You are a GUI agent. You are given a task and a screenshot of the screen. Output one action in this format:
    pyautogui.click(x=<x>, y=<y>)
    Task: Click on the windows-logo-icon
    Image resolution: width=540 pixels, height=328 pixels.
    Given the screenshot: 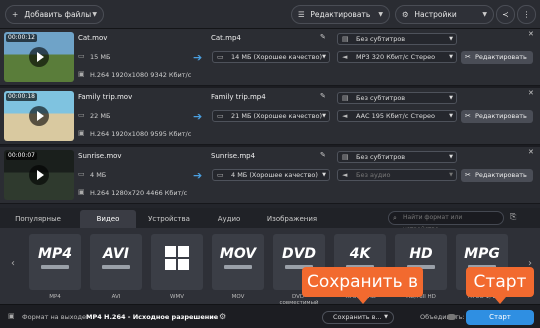 What is the action you would take?
    pyautogui.click(x=177, y=258)
    